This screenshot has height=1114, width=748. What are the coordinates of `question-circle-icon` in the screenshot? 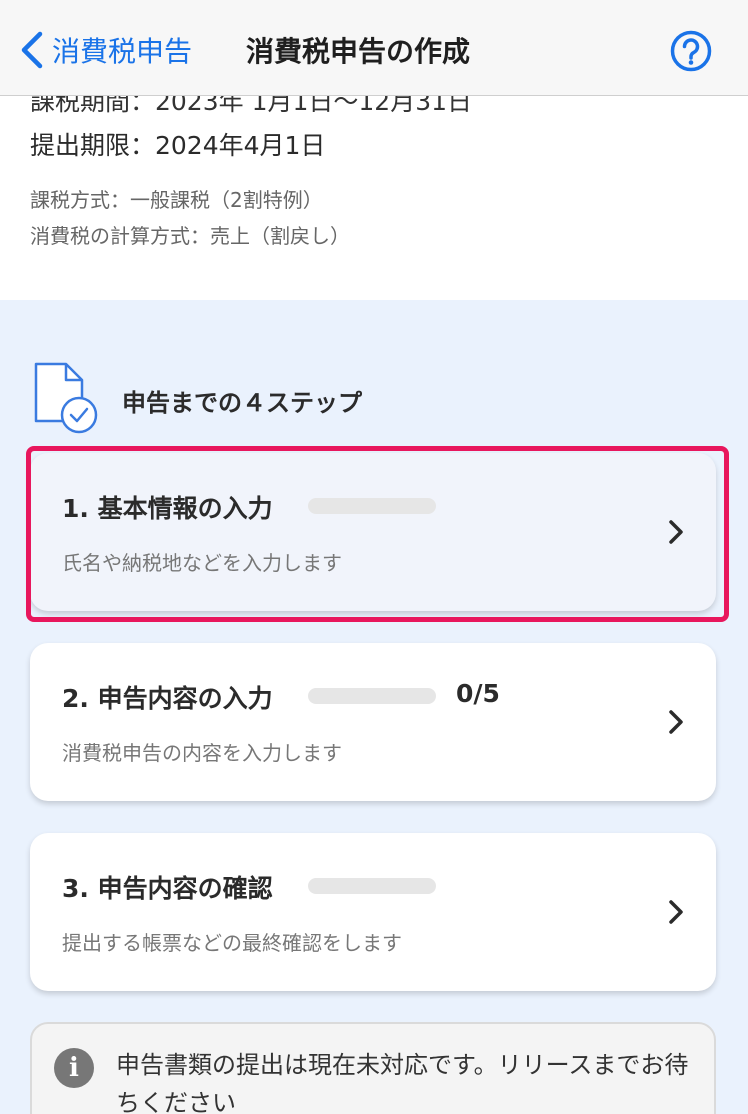 It's located at (691, 51).